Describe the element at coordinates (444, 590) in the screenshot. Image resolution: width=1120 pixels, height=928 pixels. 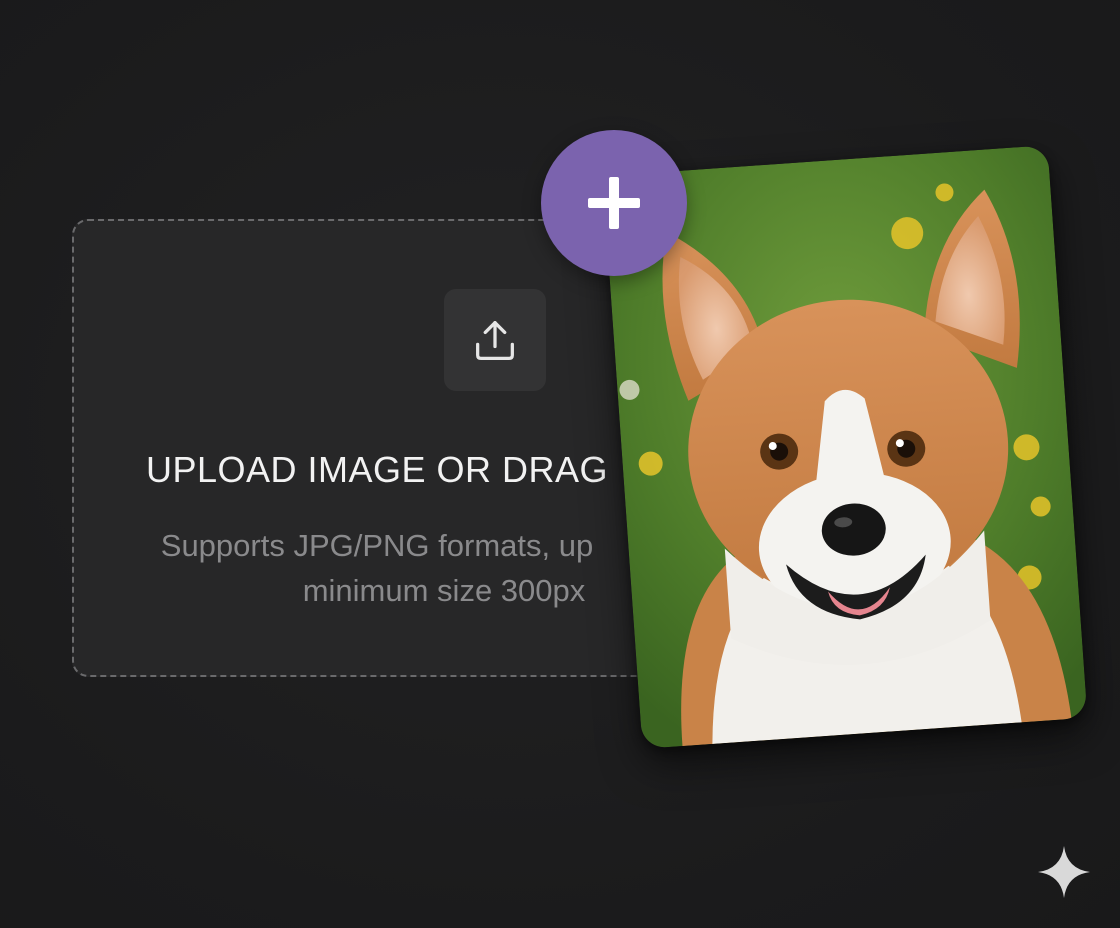
I see `upload-hint-line-2: minimum size 300px` at that location.